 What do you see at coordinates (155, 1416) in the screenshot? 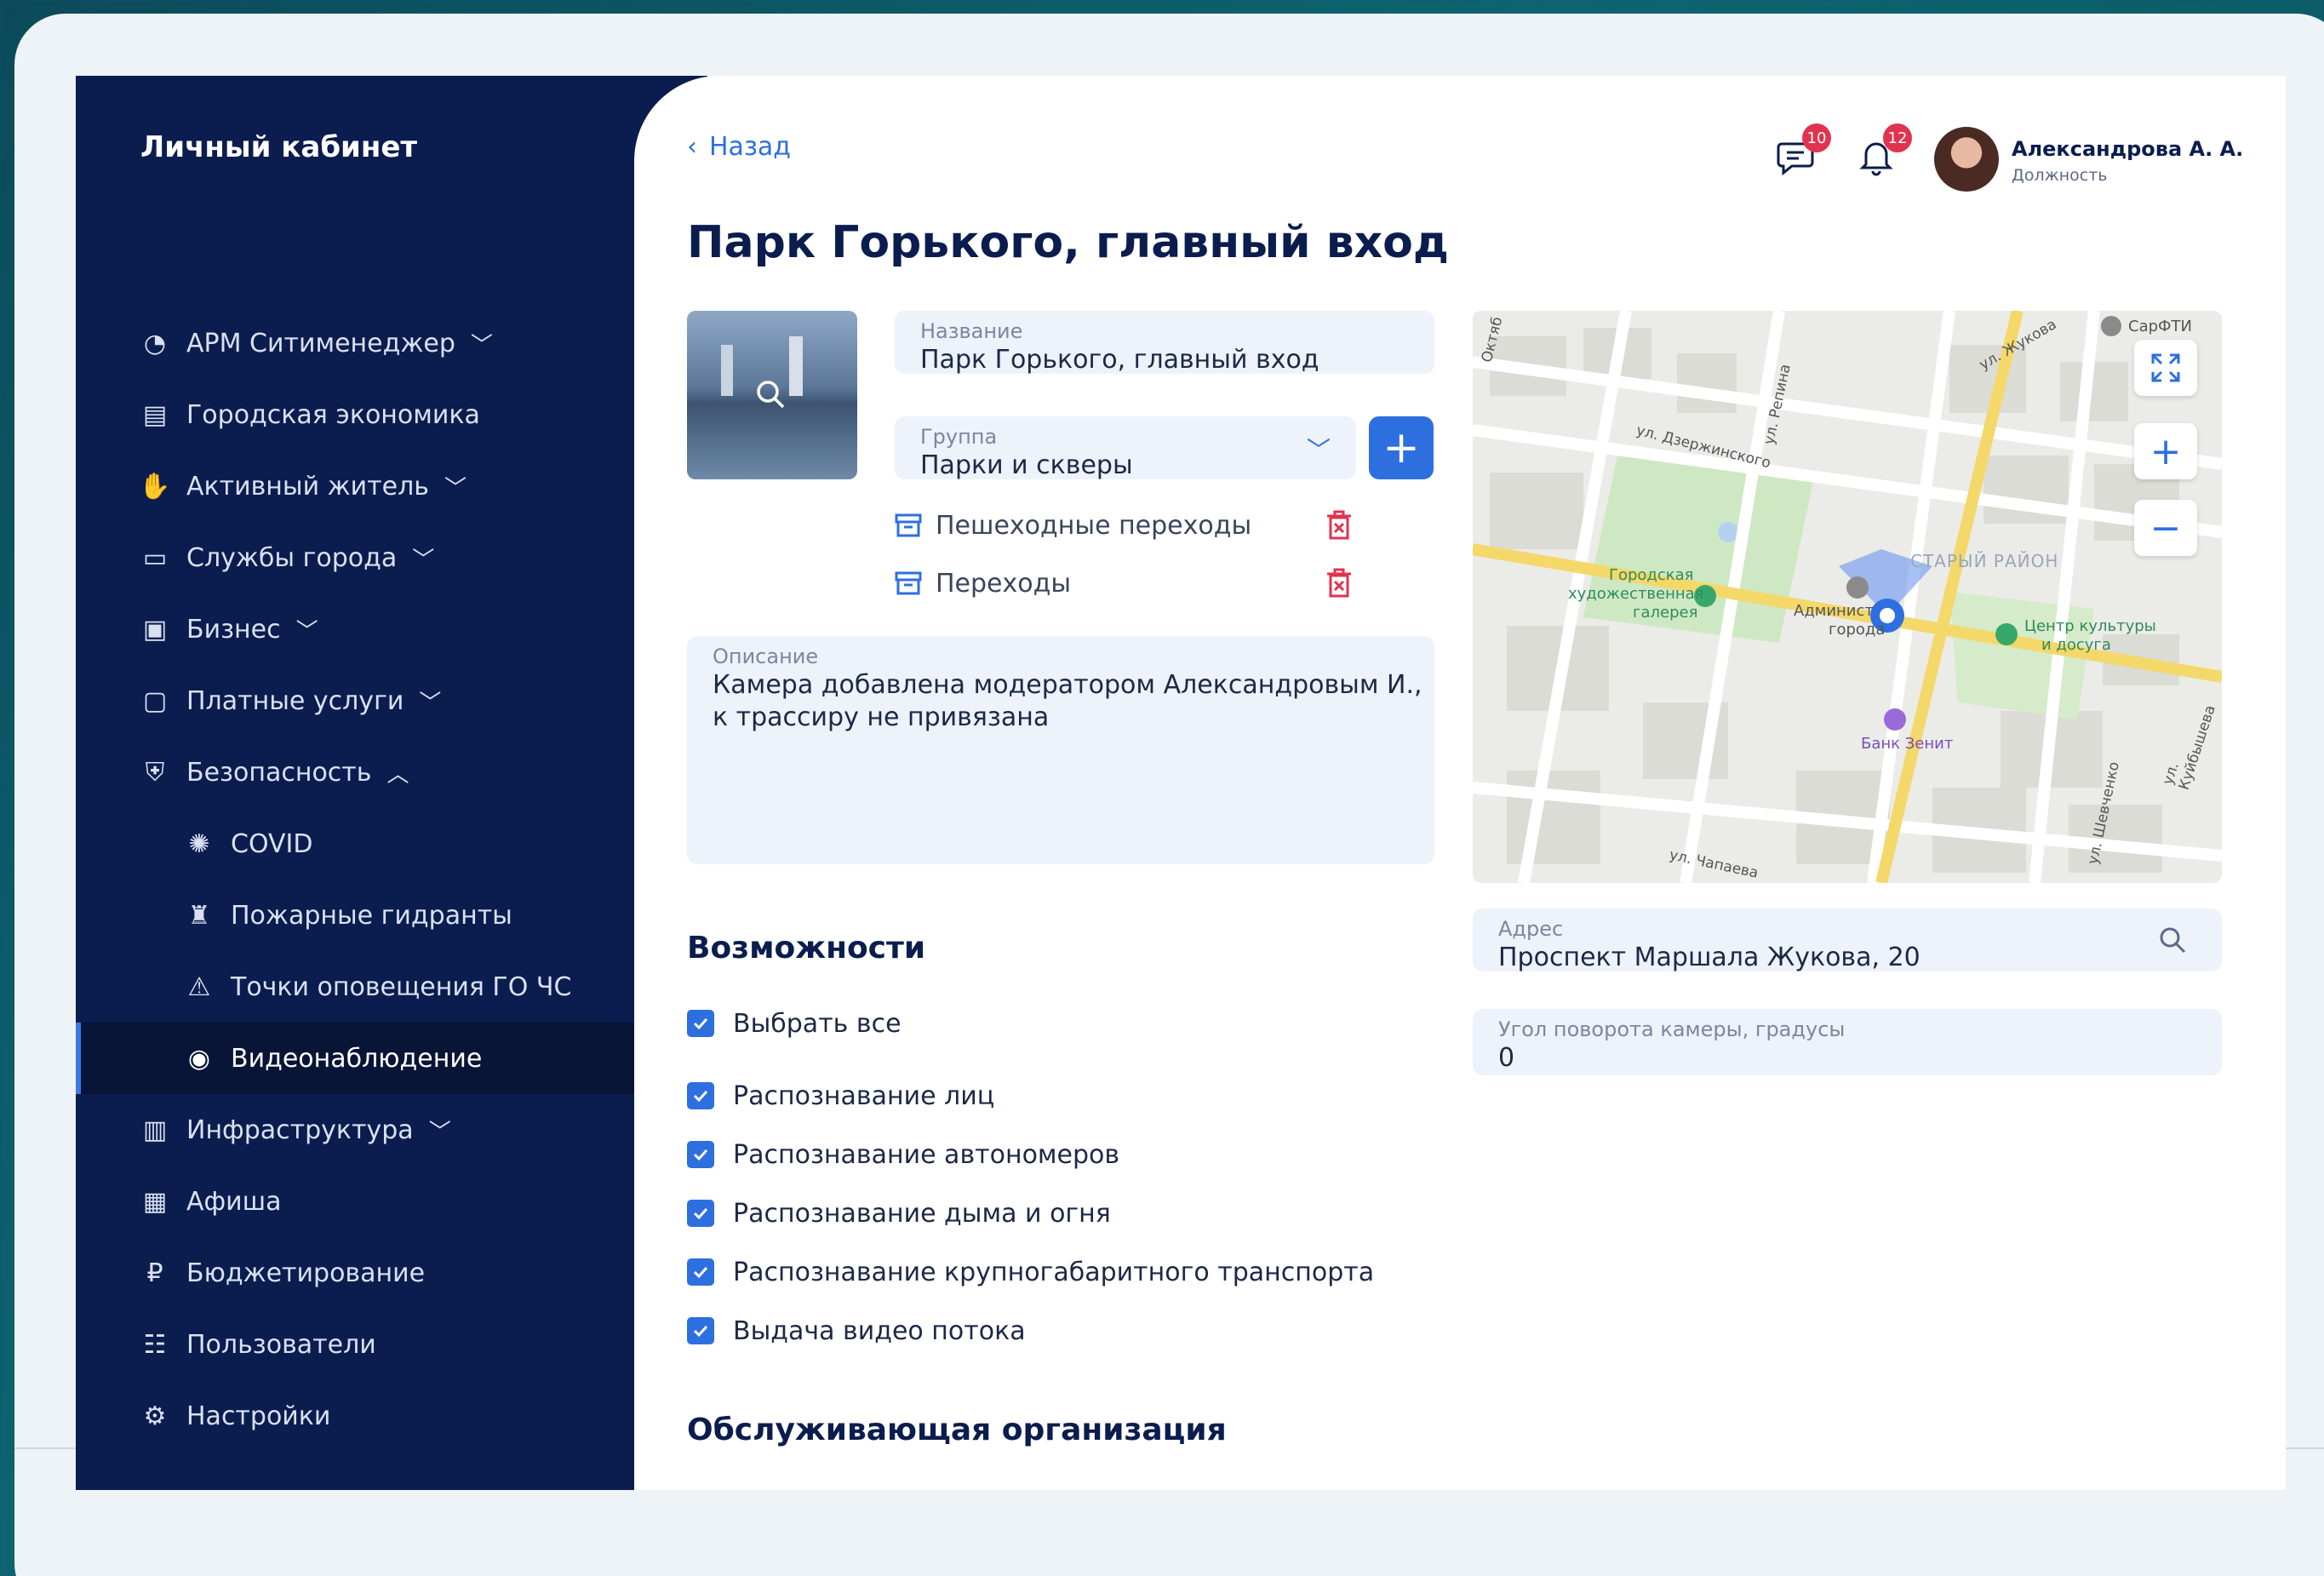
I see `gear-icon: ⚙` at bounding box center [155, 1416].